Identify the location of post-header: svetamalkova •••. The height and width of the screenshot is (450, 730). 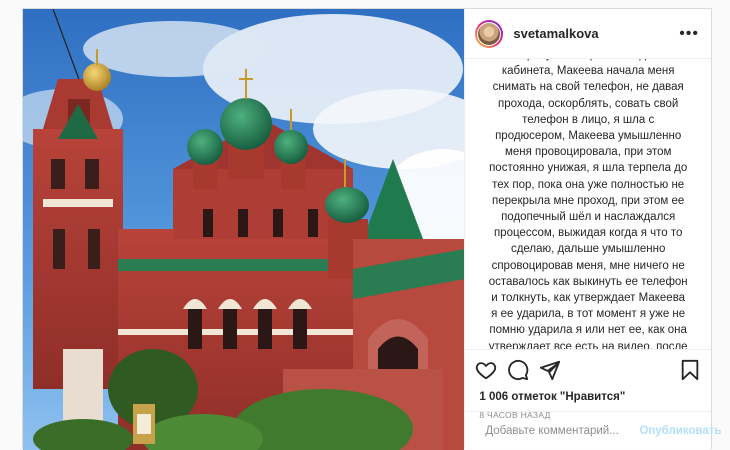
(588, 34).